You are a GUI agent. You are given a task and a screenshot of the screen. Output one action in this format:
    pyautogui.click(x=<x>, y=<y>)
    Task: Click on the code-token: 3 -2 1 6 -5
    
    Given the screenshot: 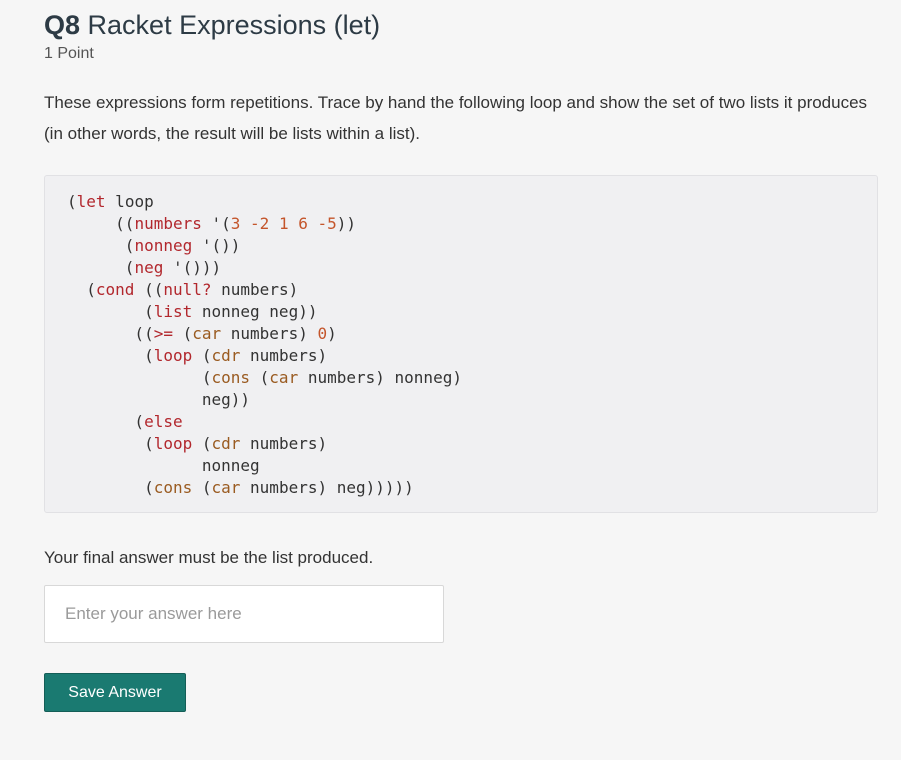 What is the action you would take?
    pyautogui.click(x=283, y=223)
    